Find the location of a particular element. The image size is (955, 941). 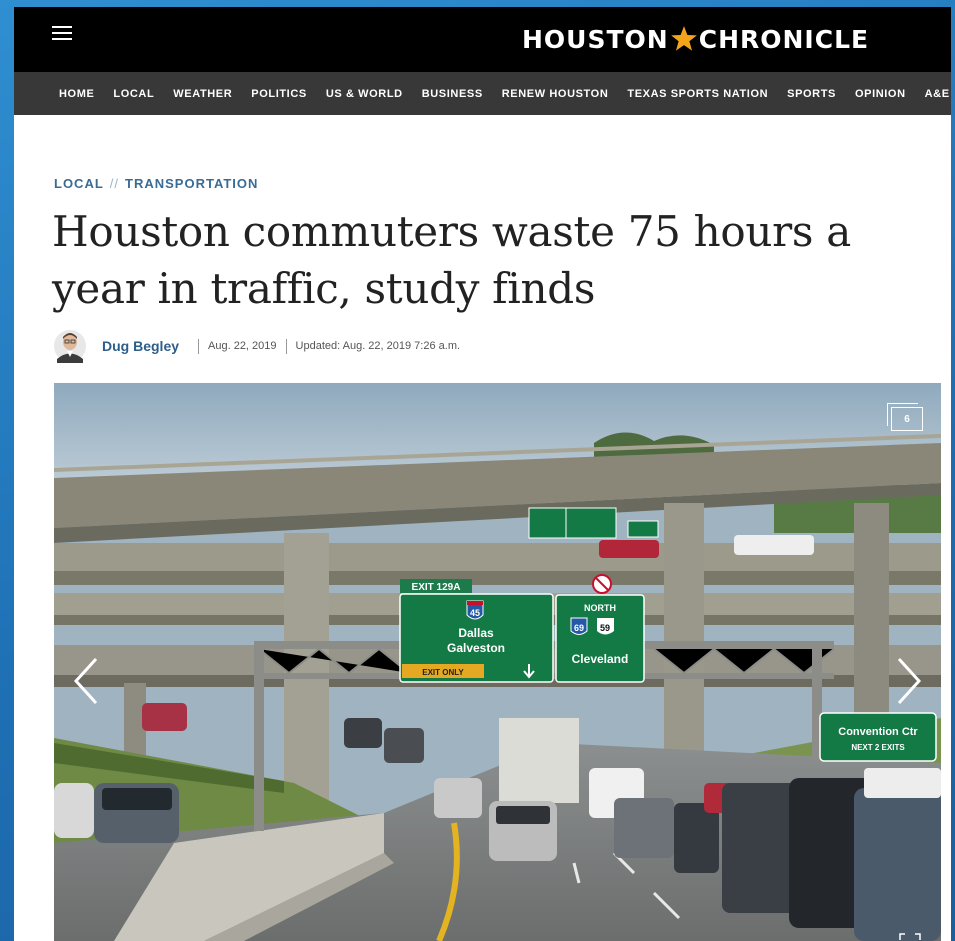

publish-date: Aug. 22, 2019 is located at coordinates (242, 346).